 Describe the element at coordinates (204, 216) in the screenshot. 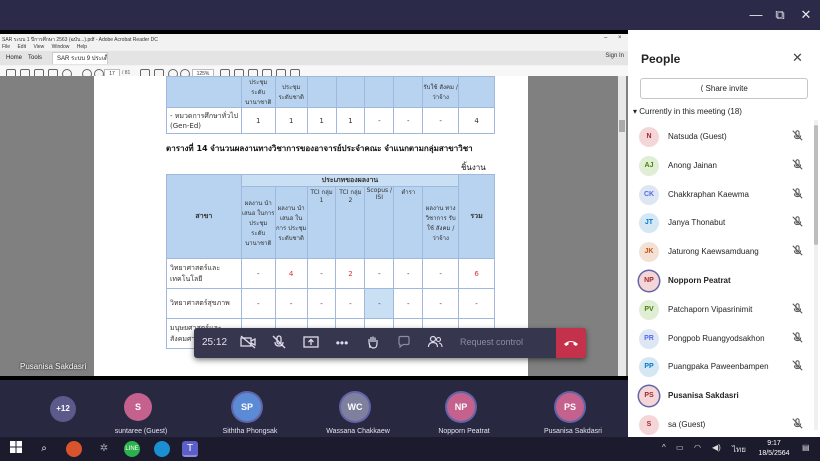

I see `col-field-header: สาขา` at that location.